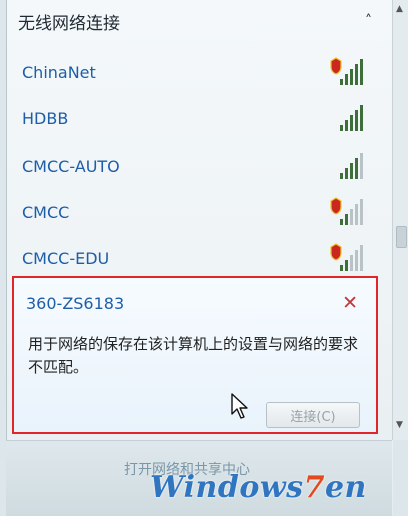  What do you see at coordinates (198, 21) in the screenshot?
I see `panel-header: 无线网络连接 ˄` at bounding box center [198, 21].